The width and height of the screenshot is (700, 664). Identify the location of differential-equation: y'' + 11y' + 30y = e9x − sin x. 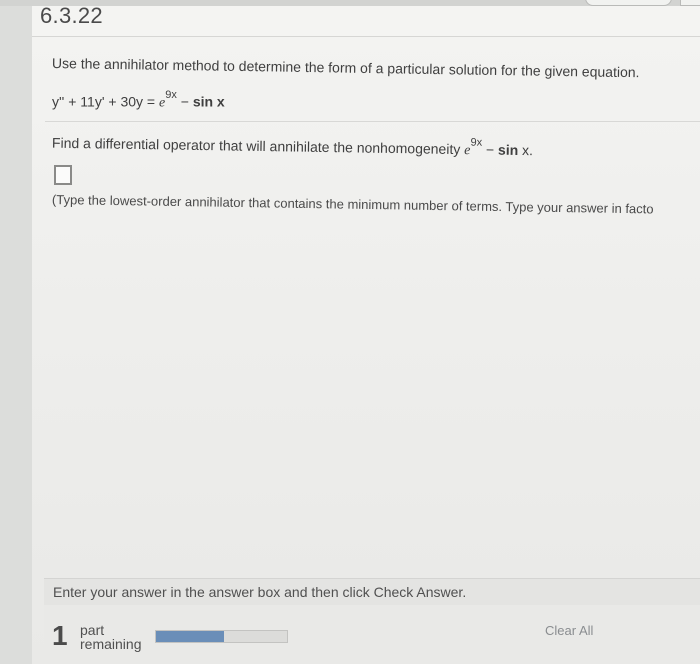
(138, 100).